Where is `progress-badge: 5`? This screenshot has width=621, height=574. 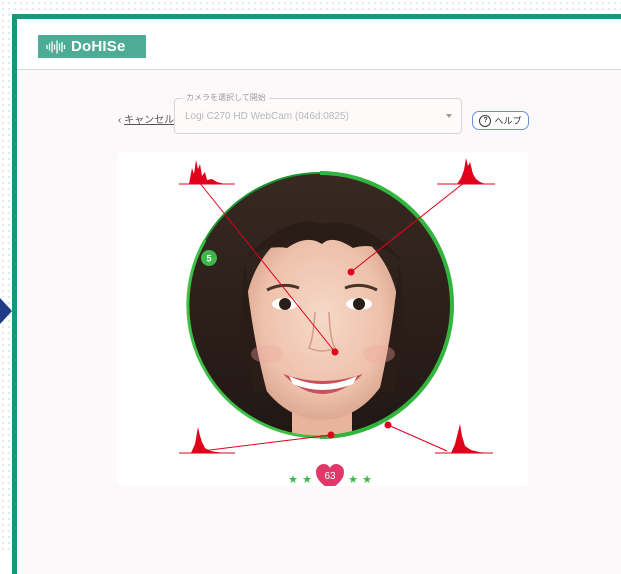
progress-badge: 5 is located at coordinates (209, 258).